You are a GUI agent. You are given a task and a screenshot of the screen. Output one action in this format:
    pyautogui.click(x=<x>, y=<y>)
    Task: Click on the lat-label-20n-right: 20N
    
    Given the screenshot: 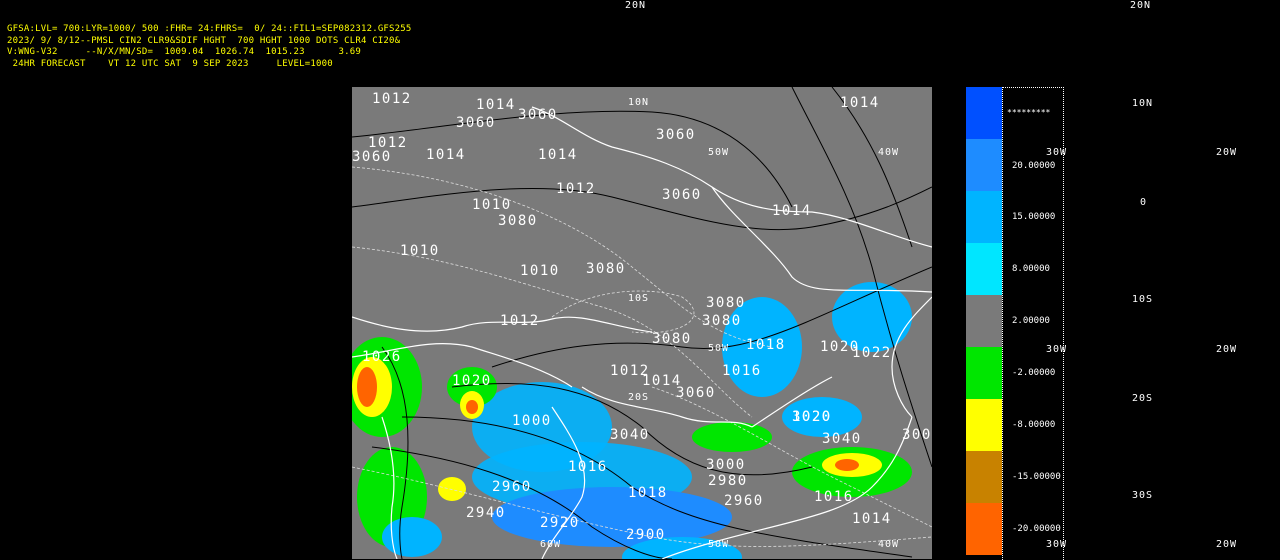 What is the action you would take?
    pyautogui.click(x=1141, y=5)
    